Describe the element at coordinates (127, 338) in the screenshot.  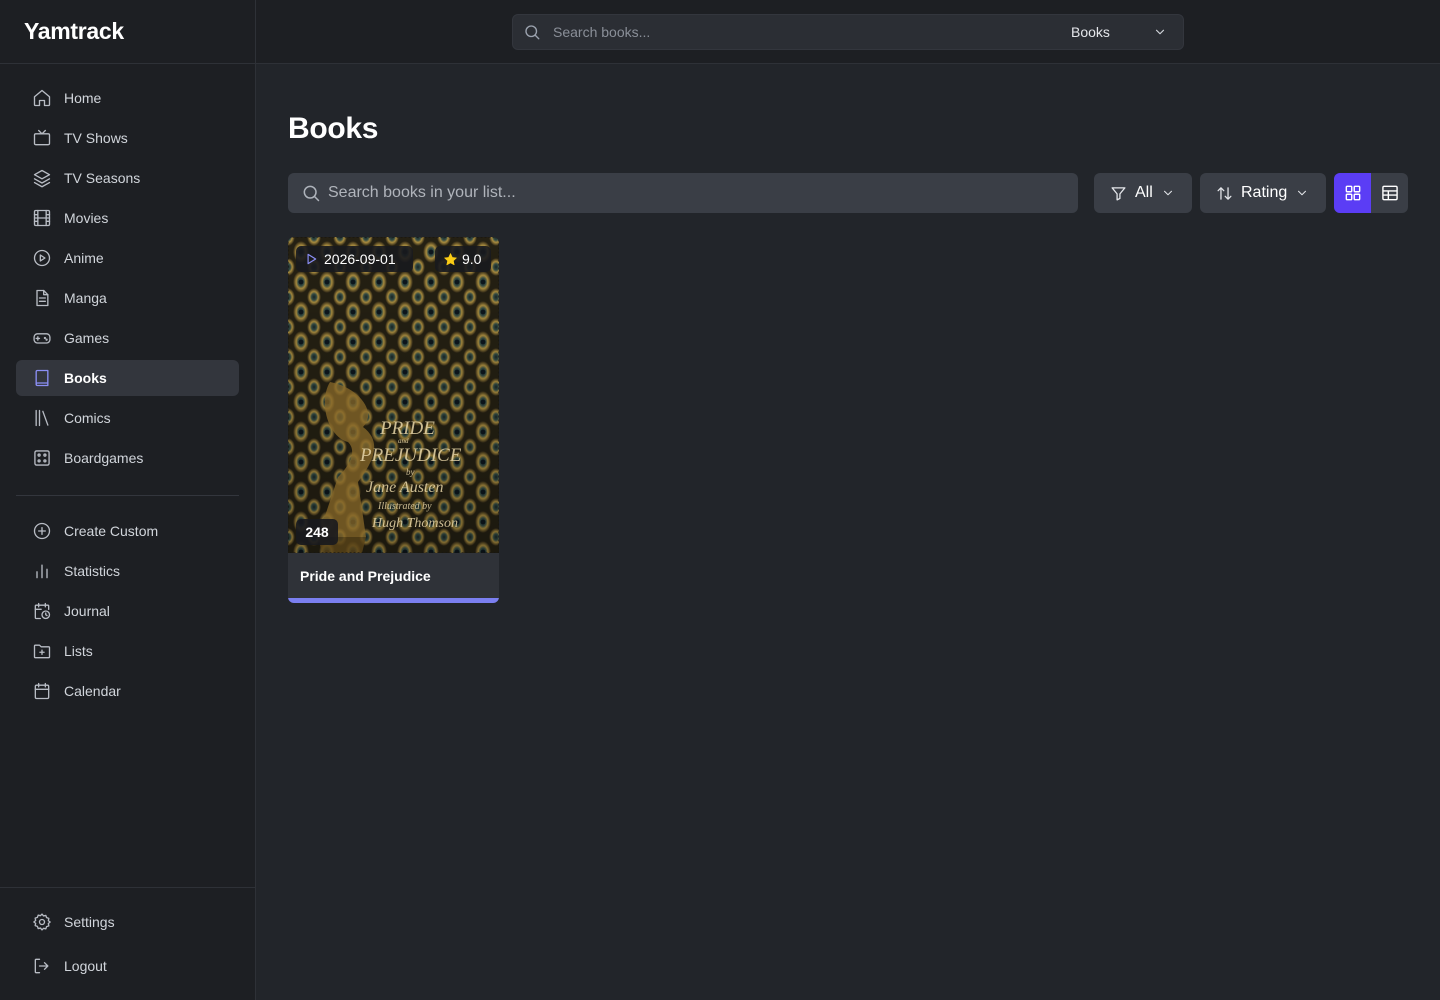
I see `sidebar-item-games: Games` at that location.